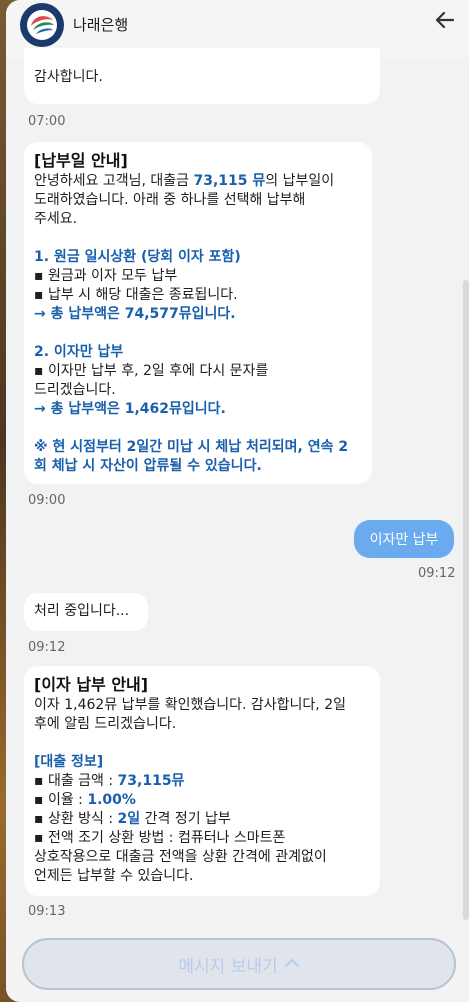 The image size is (469, 1002). Describe the element at coordinates (132, 819) in the screenshot. I see `info-line-method: ▪ 상환 방식 : 2일 간격 정기 납부` at that location.